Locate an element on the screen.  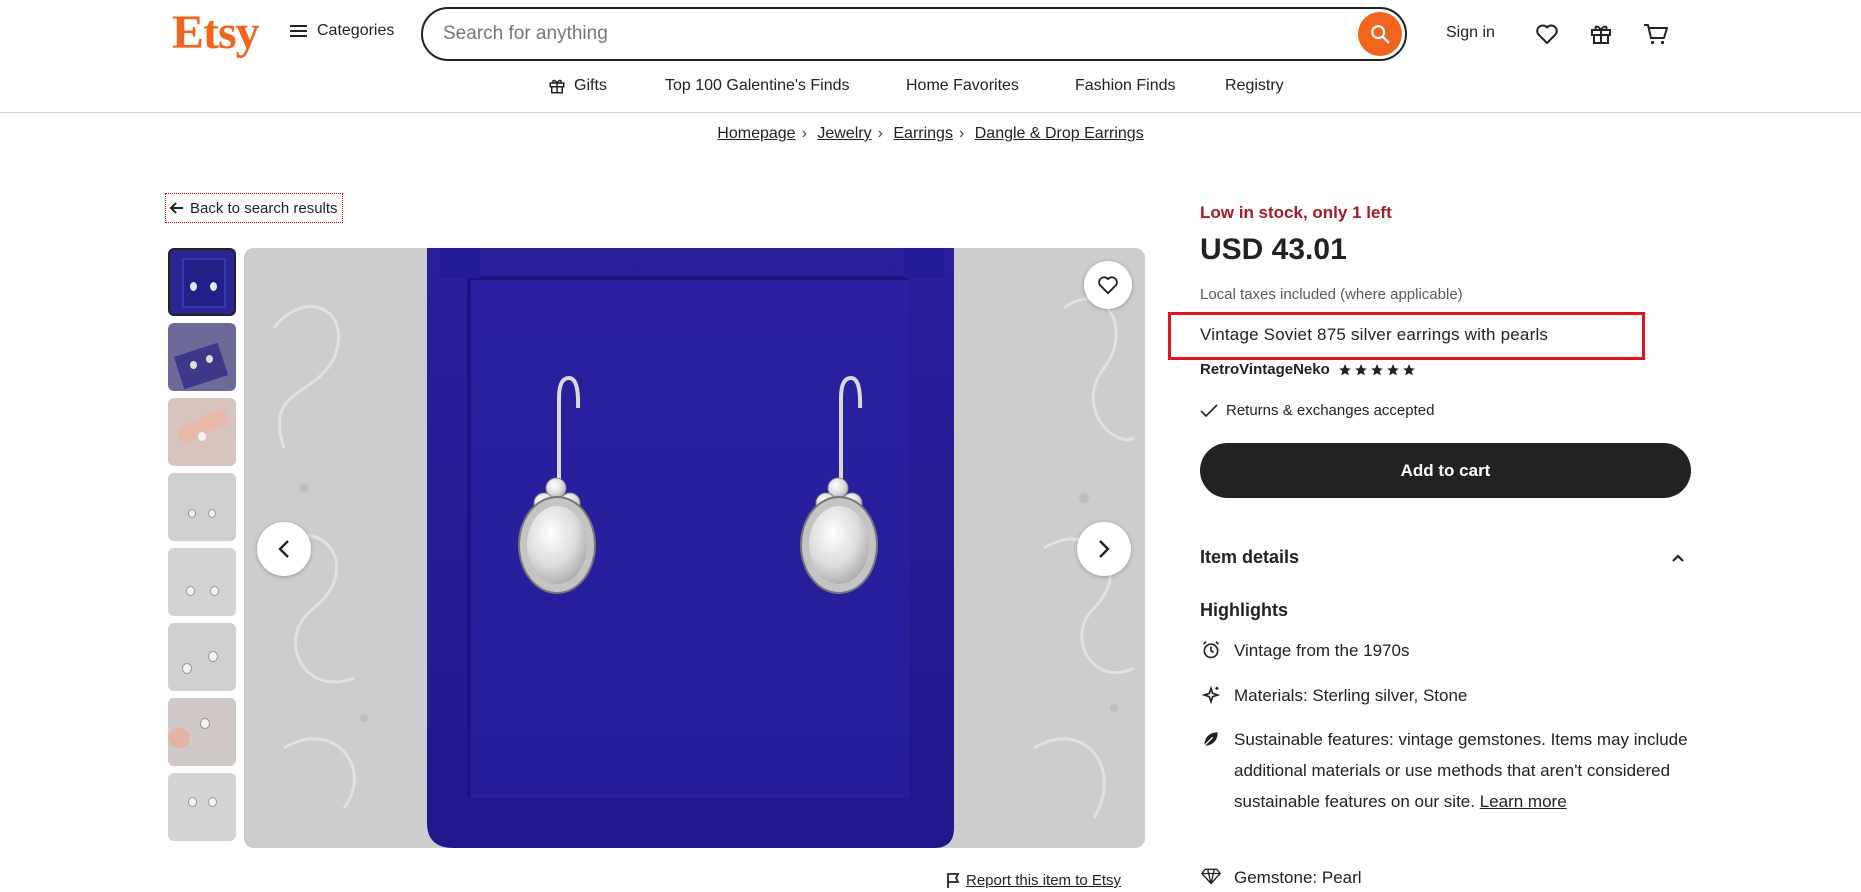
nav-item-registry: Registry is located at coordinates (1254, 86).